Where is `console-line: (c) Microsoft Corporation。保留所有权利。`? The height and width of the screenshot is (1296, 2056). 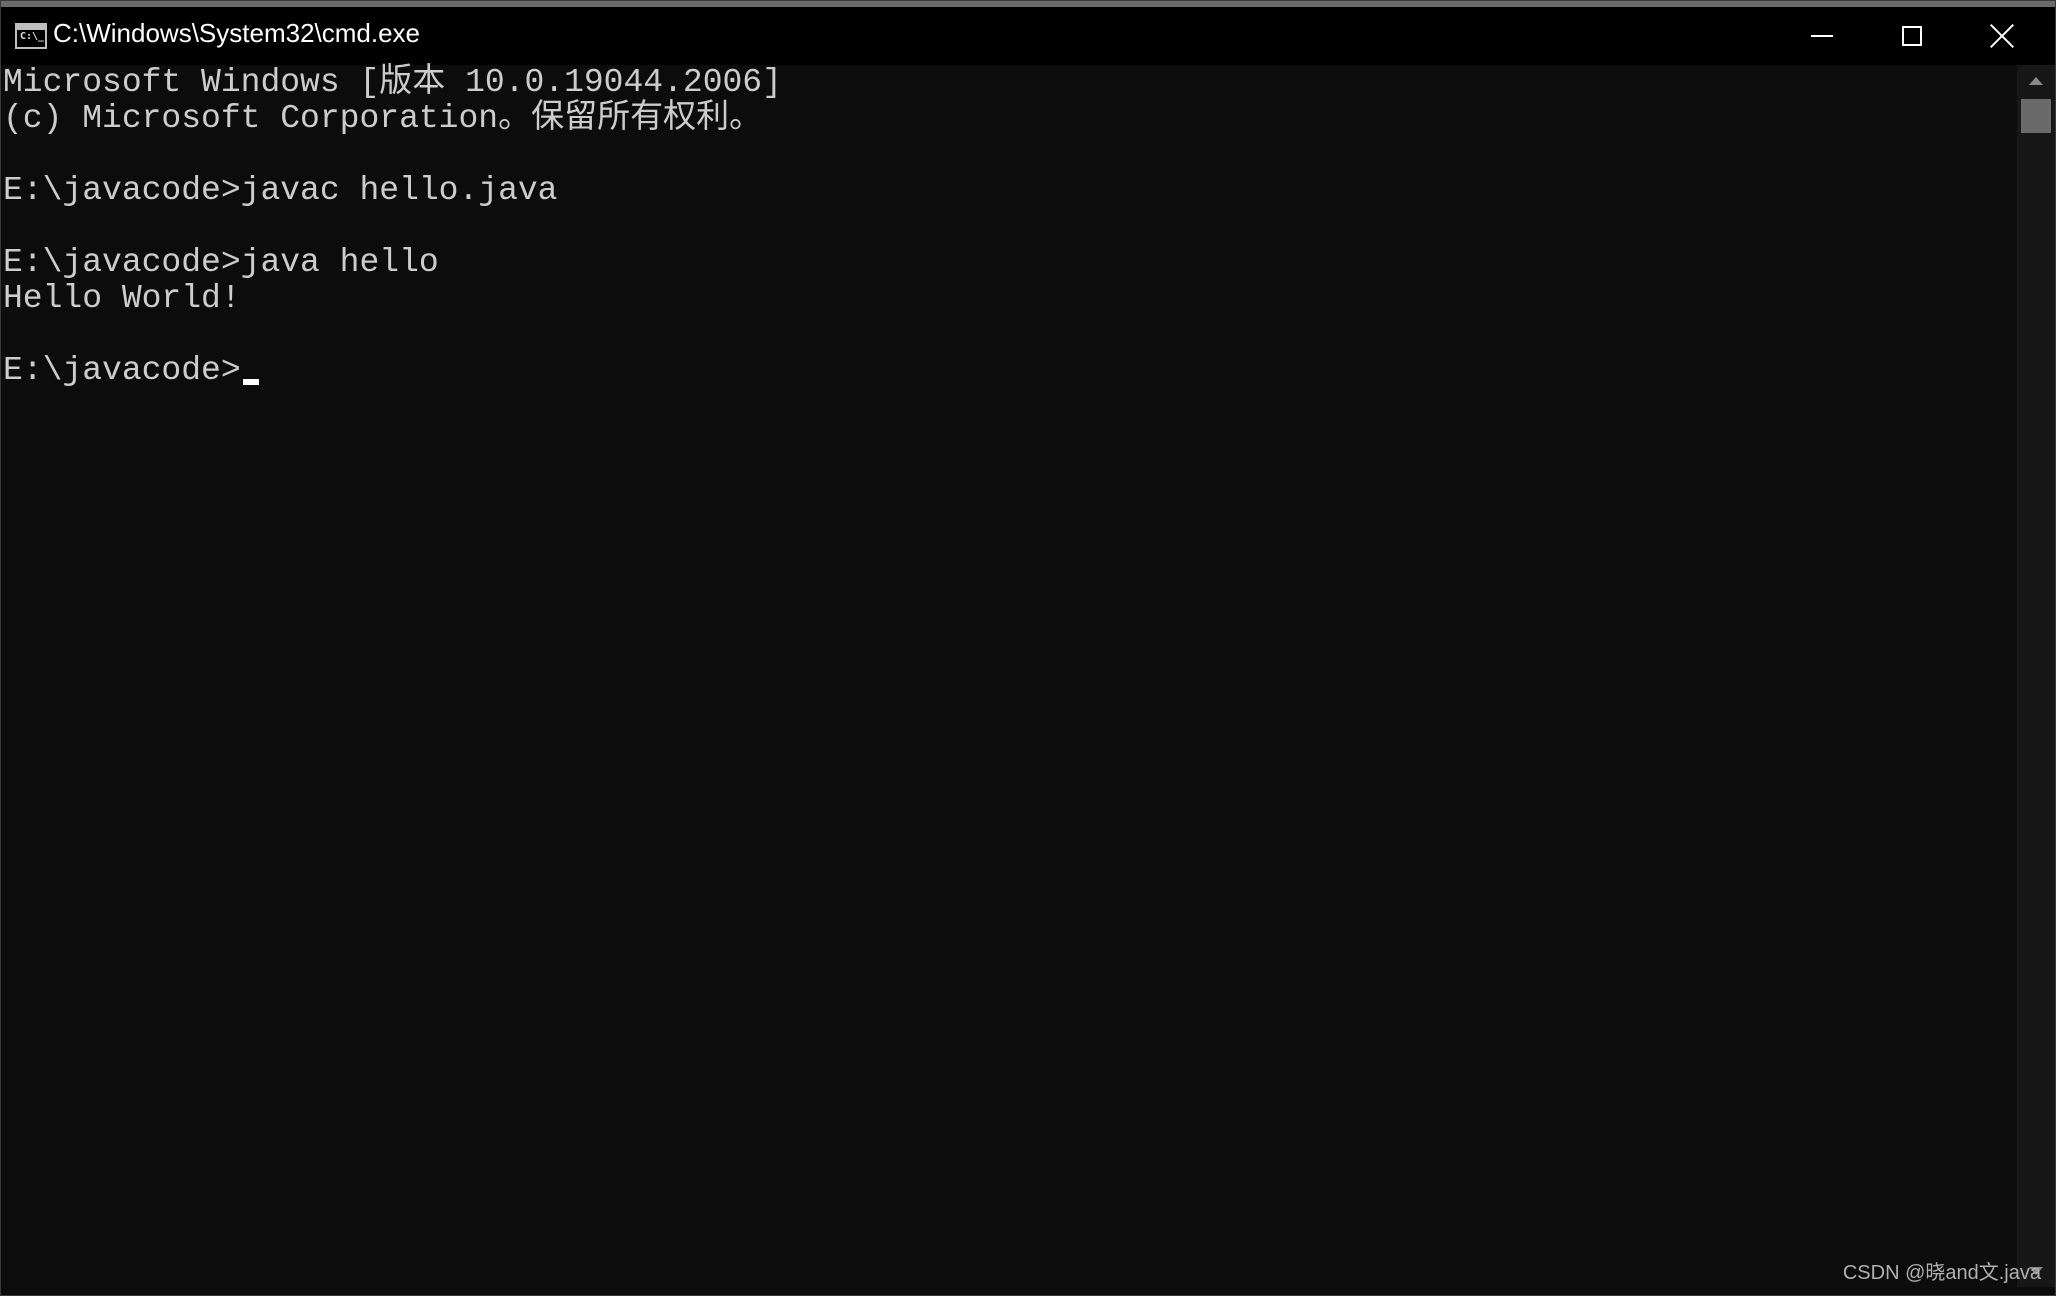 console-line: (c) Microsoft Corporation。保留所有权利。 is located at coordinates (383, 118).